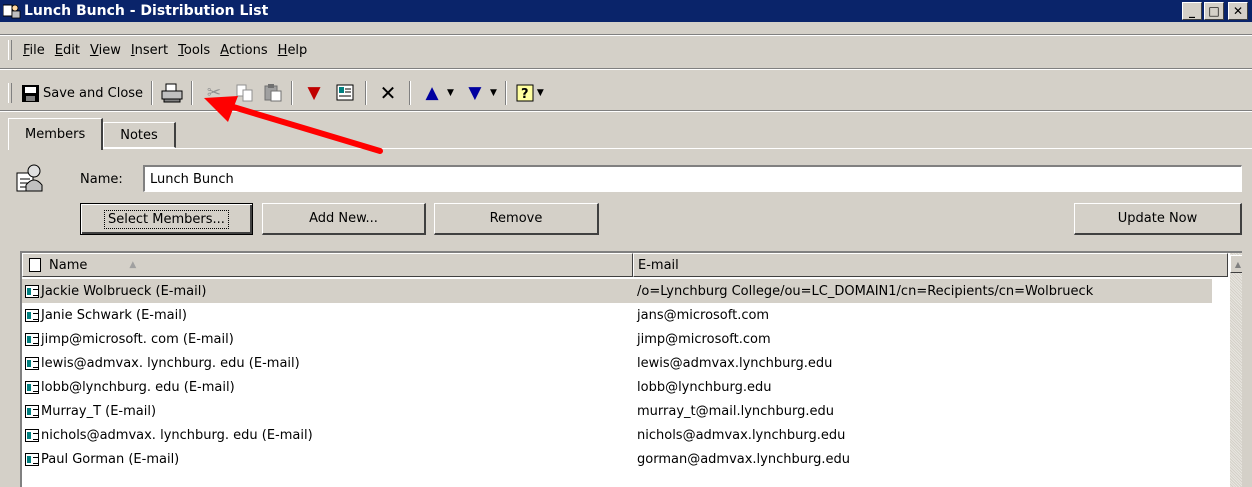  Describe the element at coordinates (1158, 219) in the screenshot. I see `update-now-button: Update Now` at that location.